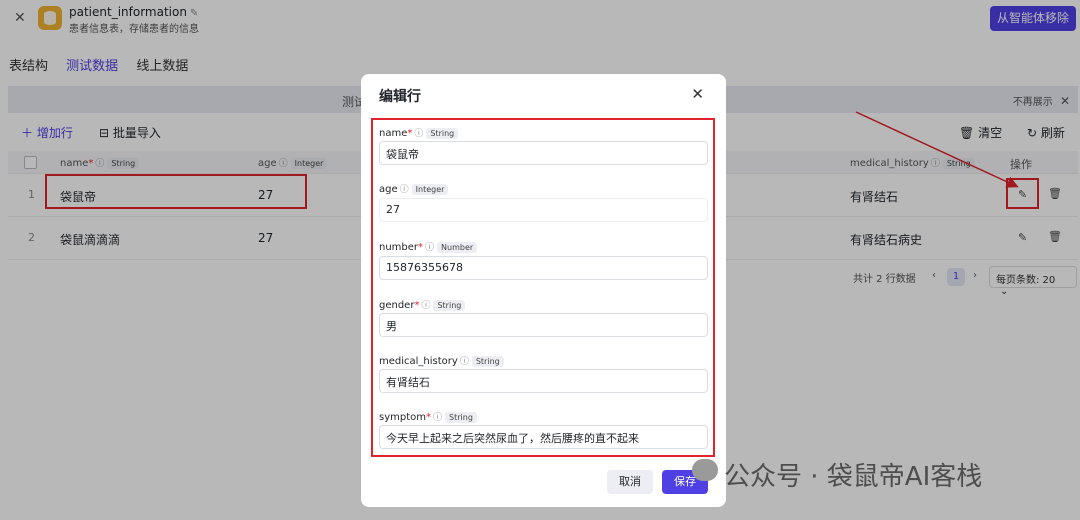  I want to click on close-icon: ✕, so click(697, 94).